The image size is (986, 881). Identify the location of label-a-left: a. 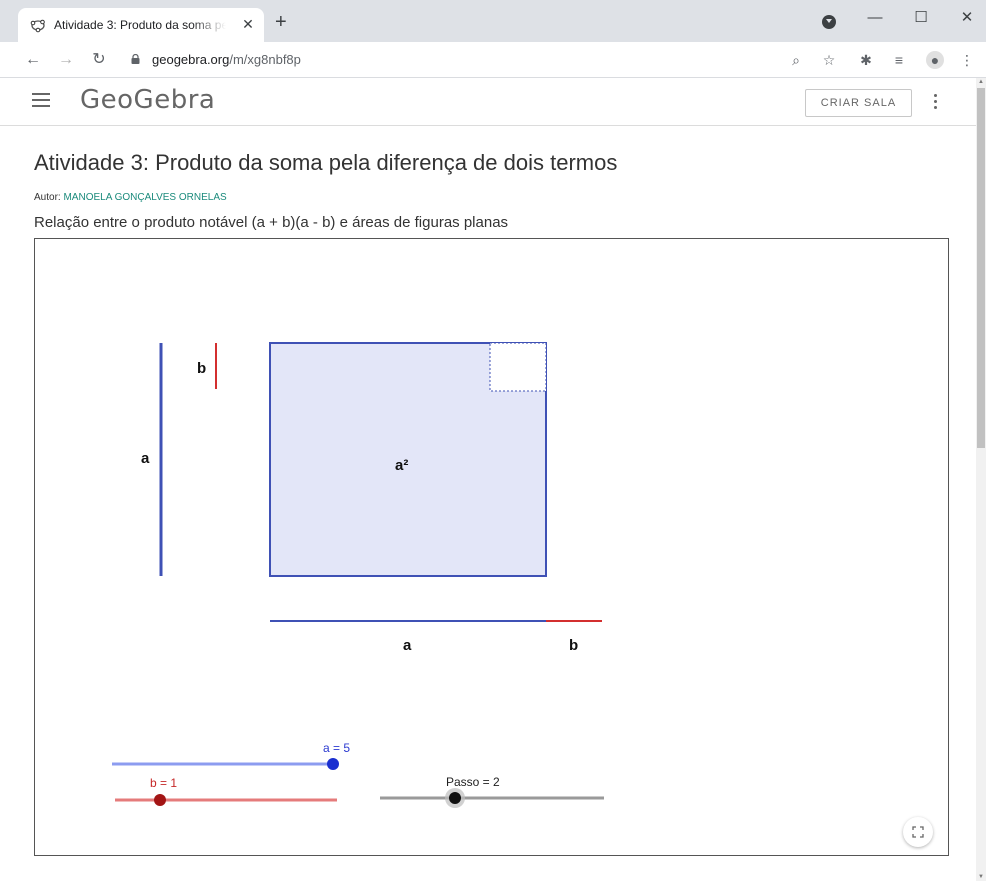
(145, 458).